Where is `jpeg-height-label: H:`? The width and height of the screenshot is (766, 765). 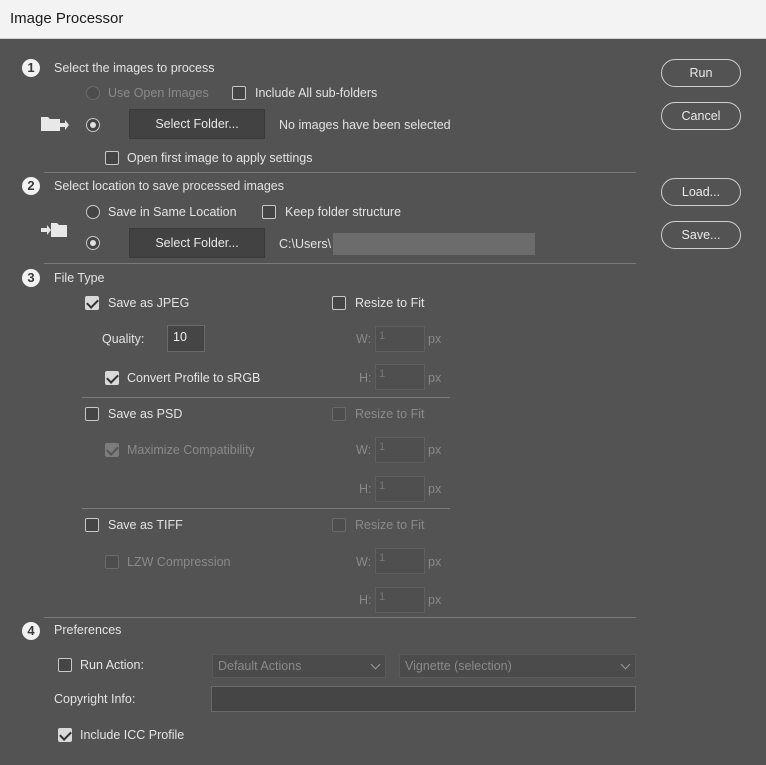
jpeg-height-label: H: is located at coordinates (365, 378).